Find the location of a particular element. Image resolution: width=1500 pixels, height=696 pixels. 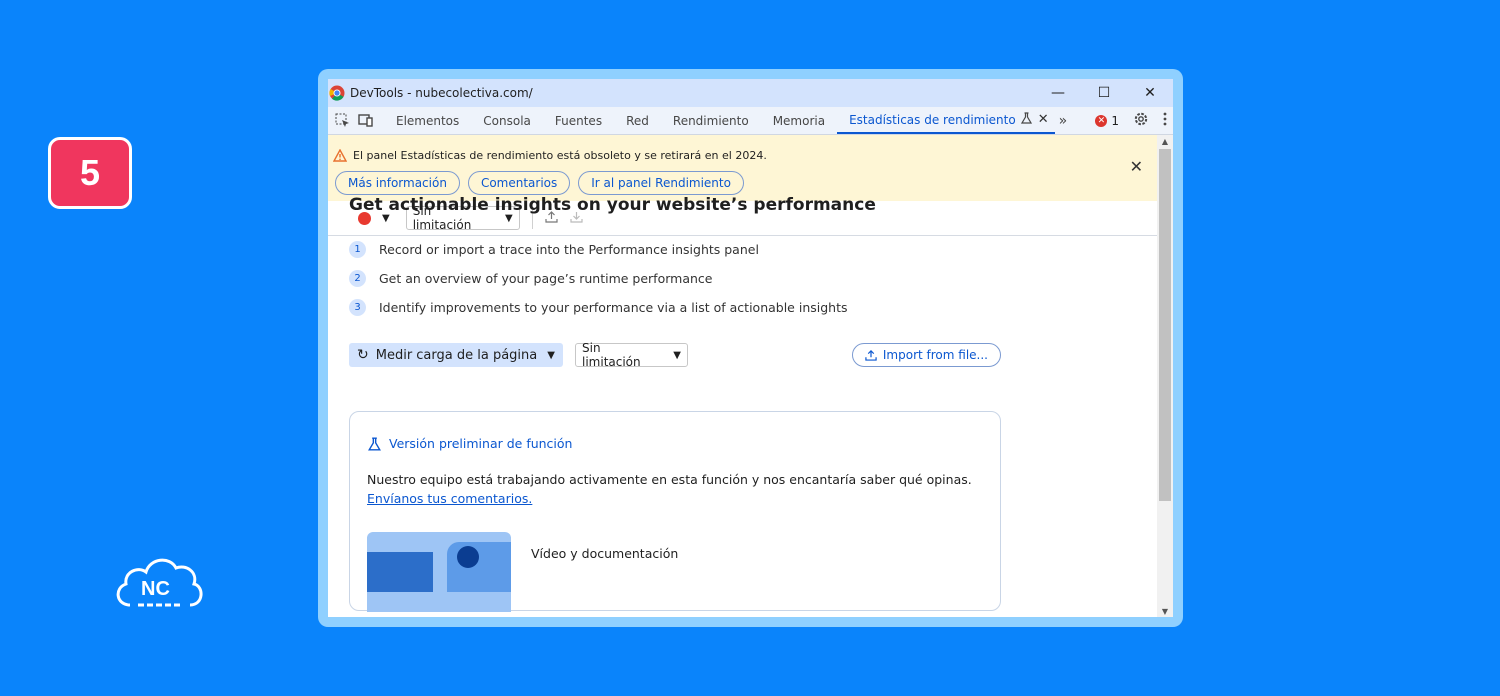

inspect-element-icon is located at coordinates (342, 121).